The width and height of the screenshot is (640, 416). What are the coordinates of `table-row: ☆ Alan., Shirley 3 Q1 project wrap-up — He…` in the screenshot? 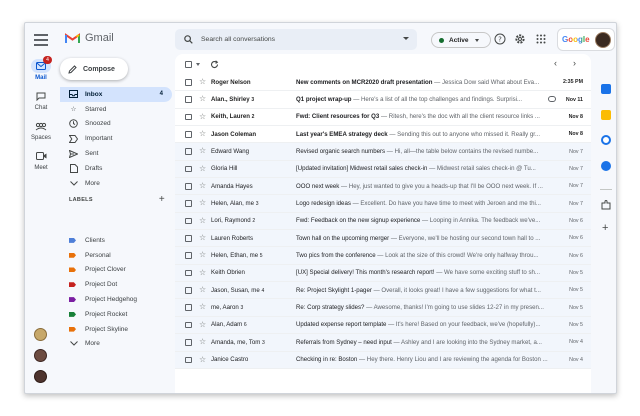 It's located at (383, 100).